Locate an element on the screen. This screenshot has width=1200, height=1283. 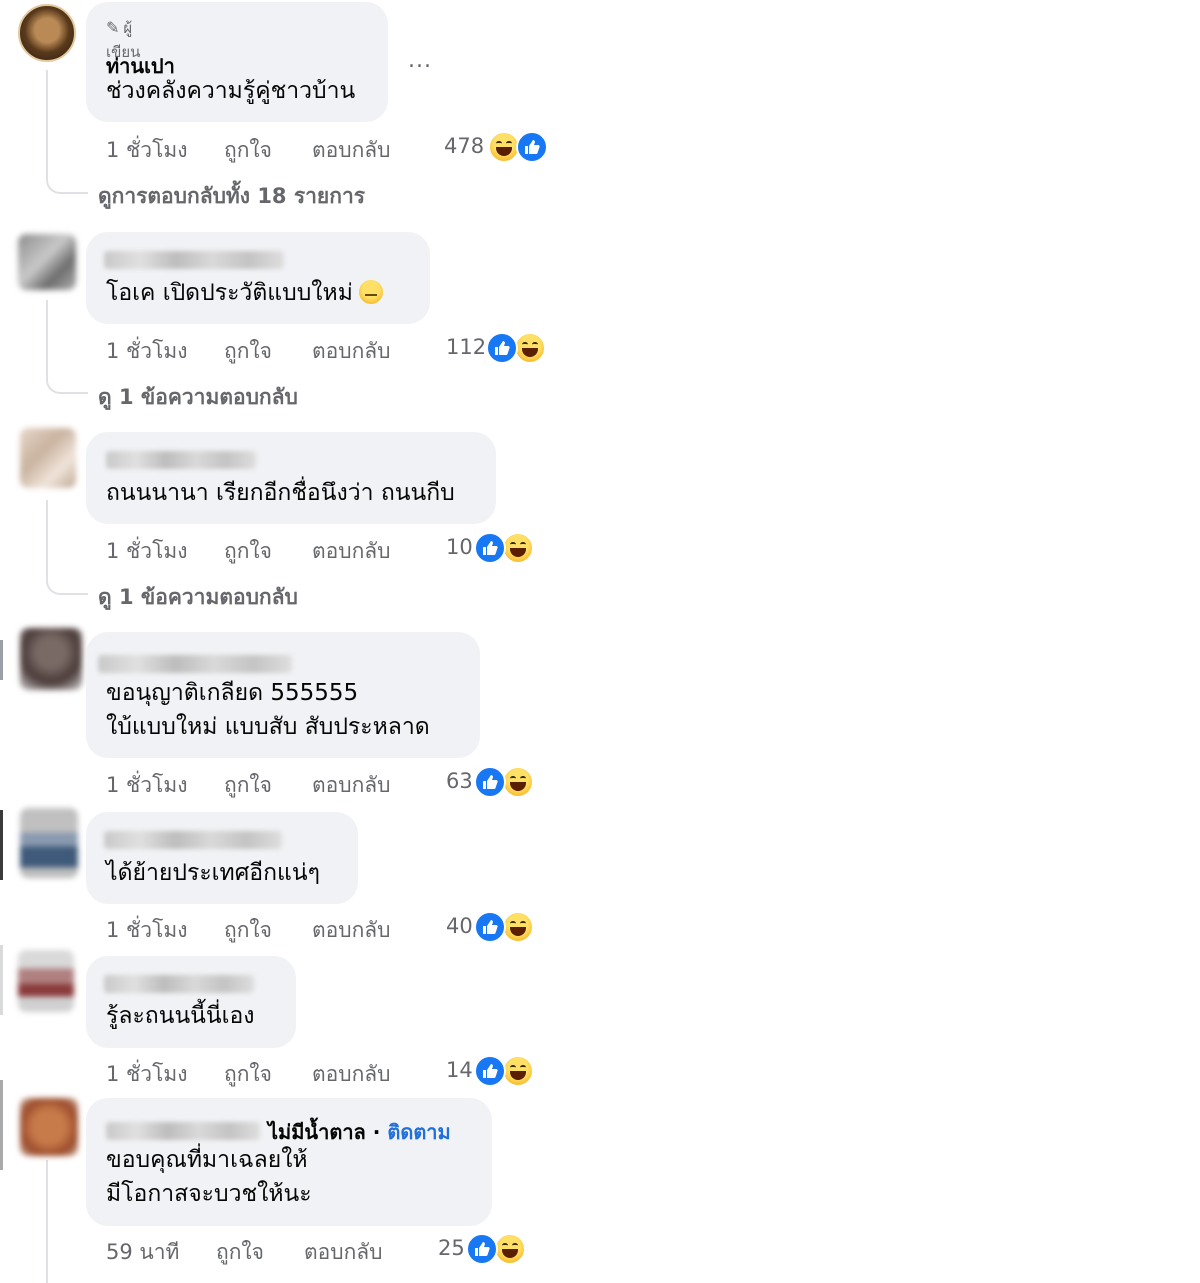
comment-text: ช่วงคลังความรู้คู่ชาวบ้าน is located at coordinates (231, 91).